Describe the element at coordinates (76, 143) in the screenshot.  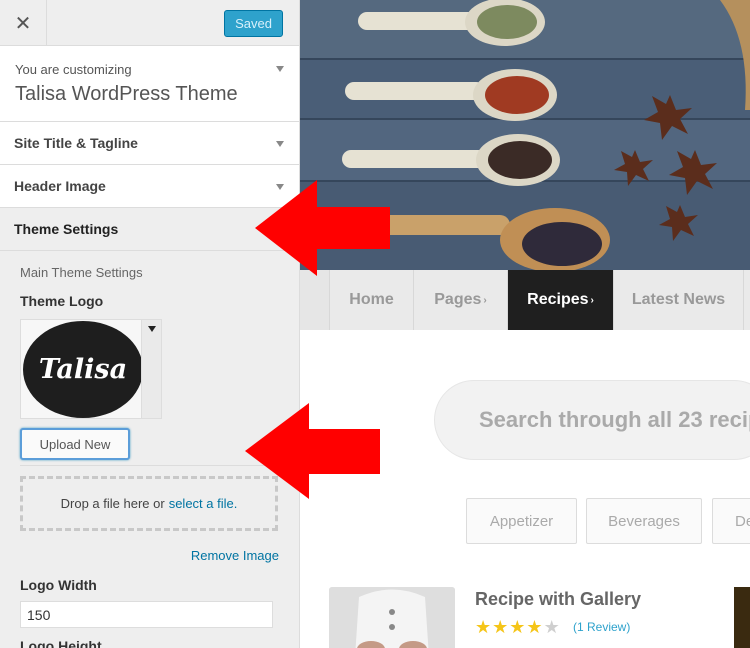
I see `section-label: Site Title & Tagline` at that location.